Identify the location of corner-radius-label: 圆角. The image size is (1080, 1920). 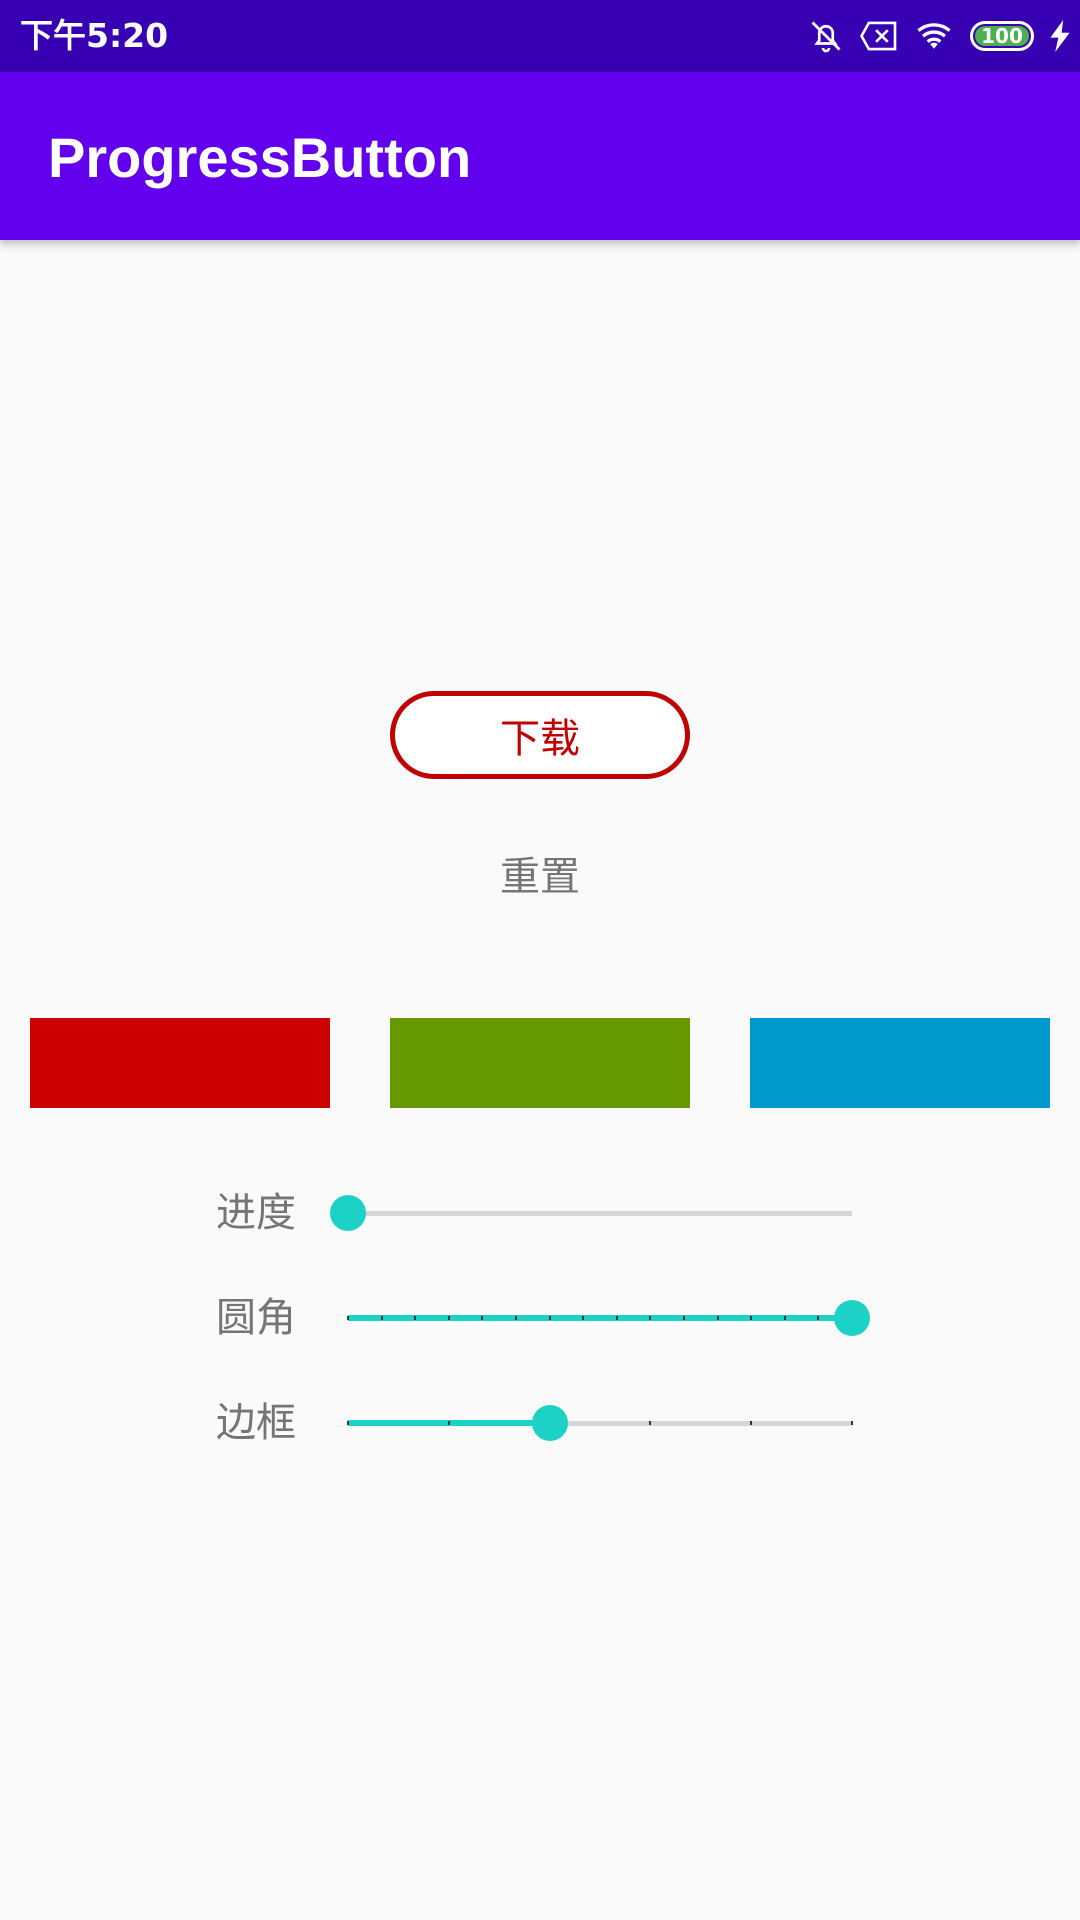
(256, 1318).